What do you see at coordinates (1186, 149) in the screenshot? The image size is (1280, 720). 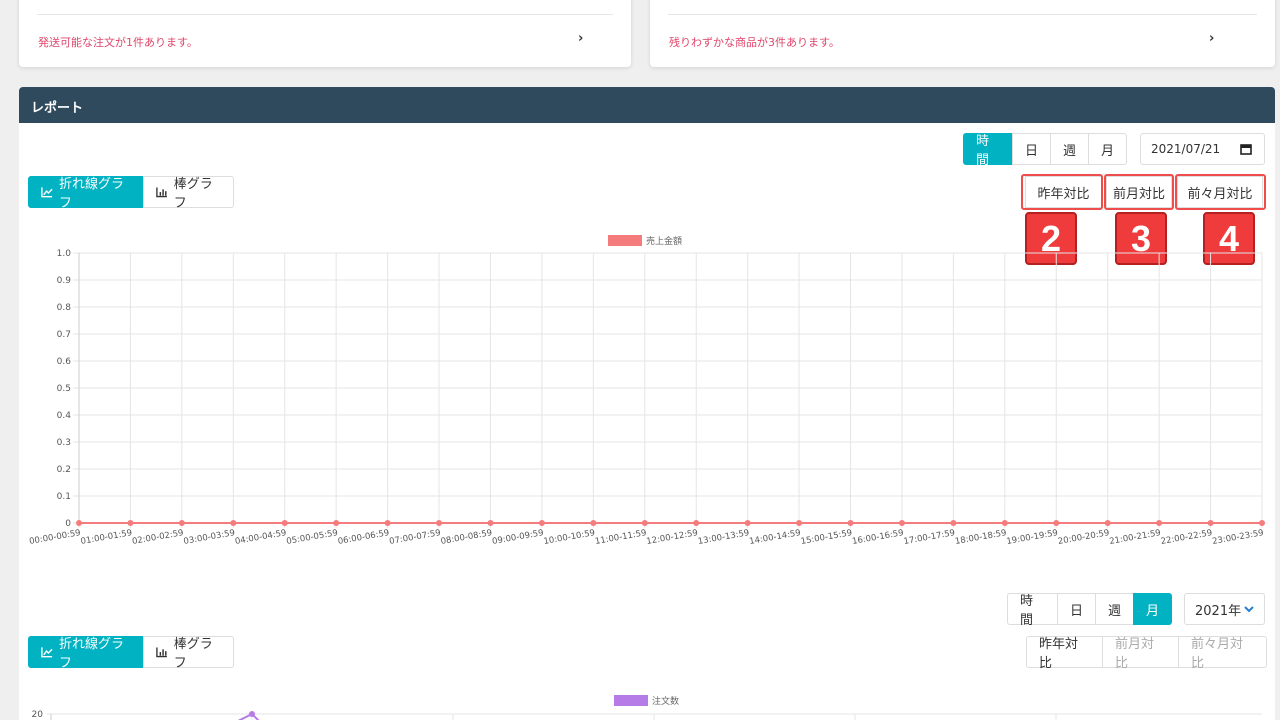 I see `date-value: 2021/07/21` at bounding box center [1186, 149].